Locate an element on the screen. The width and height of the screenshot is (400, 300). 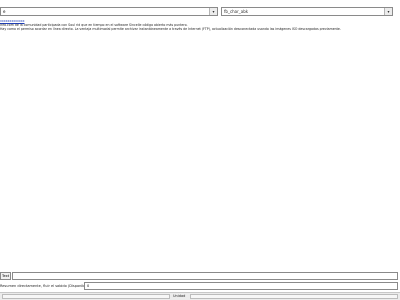
text-input-field is located at coordinates (205, 276).